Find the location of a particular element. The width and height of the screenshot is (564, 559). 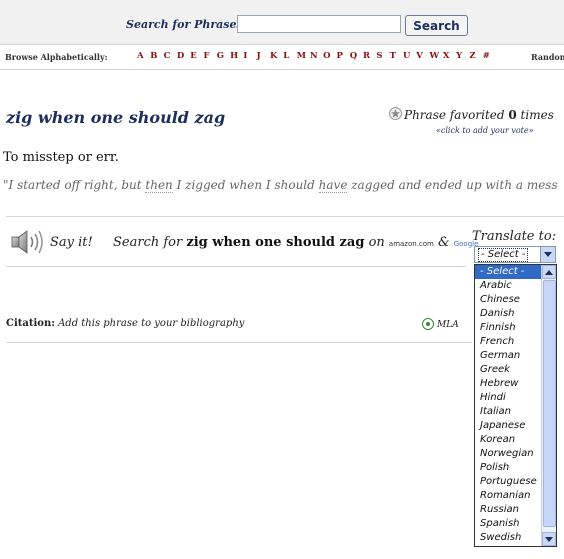

letter-link: B is located at coordinates (156, 56).